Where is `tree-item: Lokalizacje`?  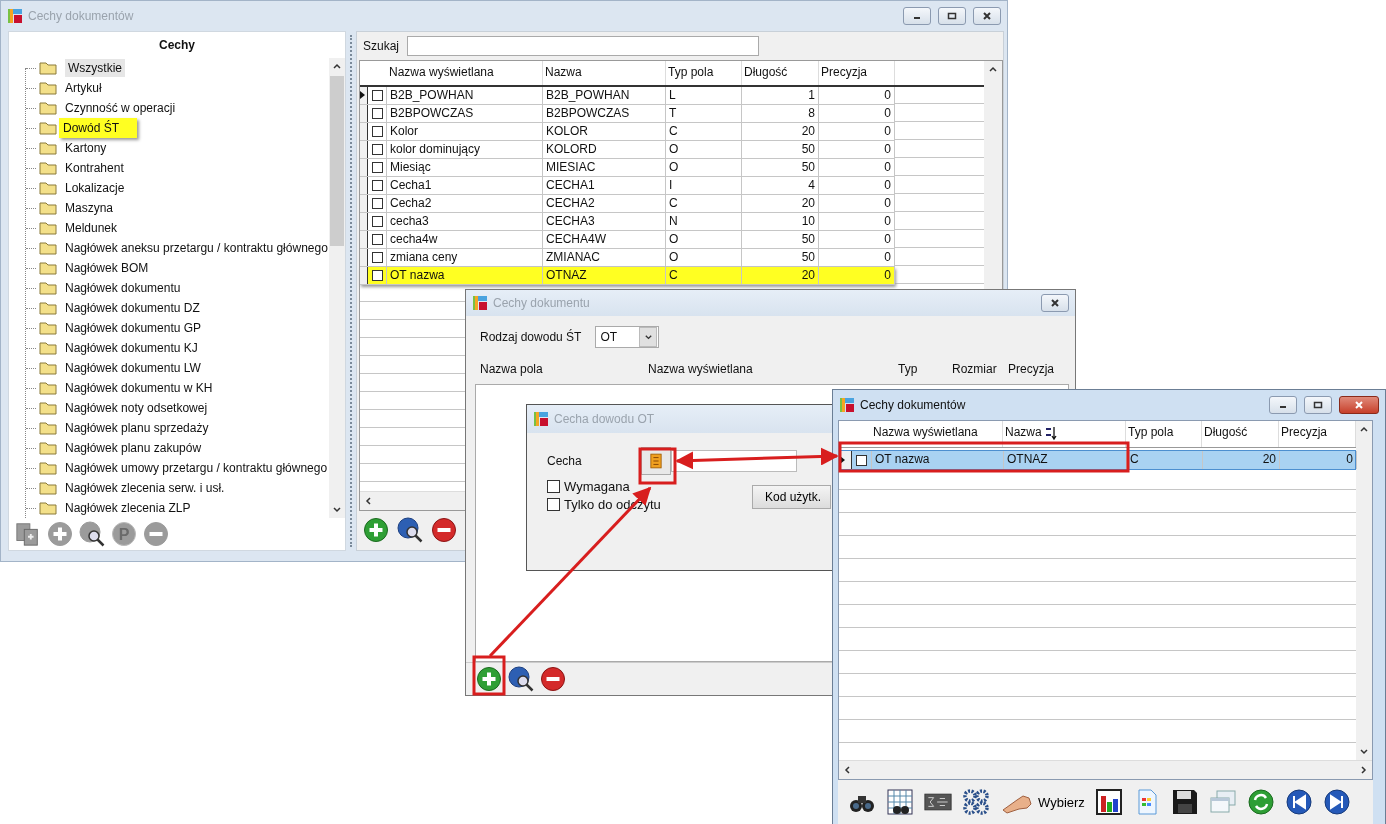
tree-item: Lokalizacje is located at coordinates (95, 188).